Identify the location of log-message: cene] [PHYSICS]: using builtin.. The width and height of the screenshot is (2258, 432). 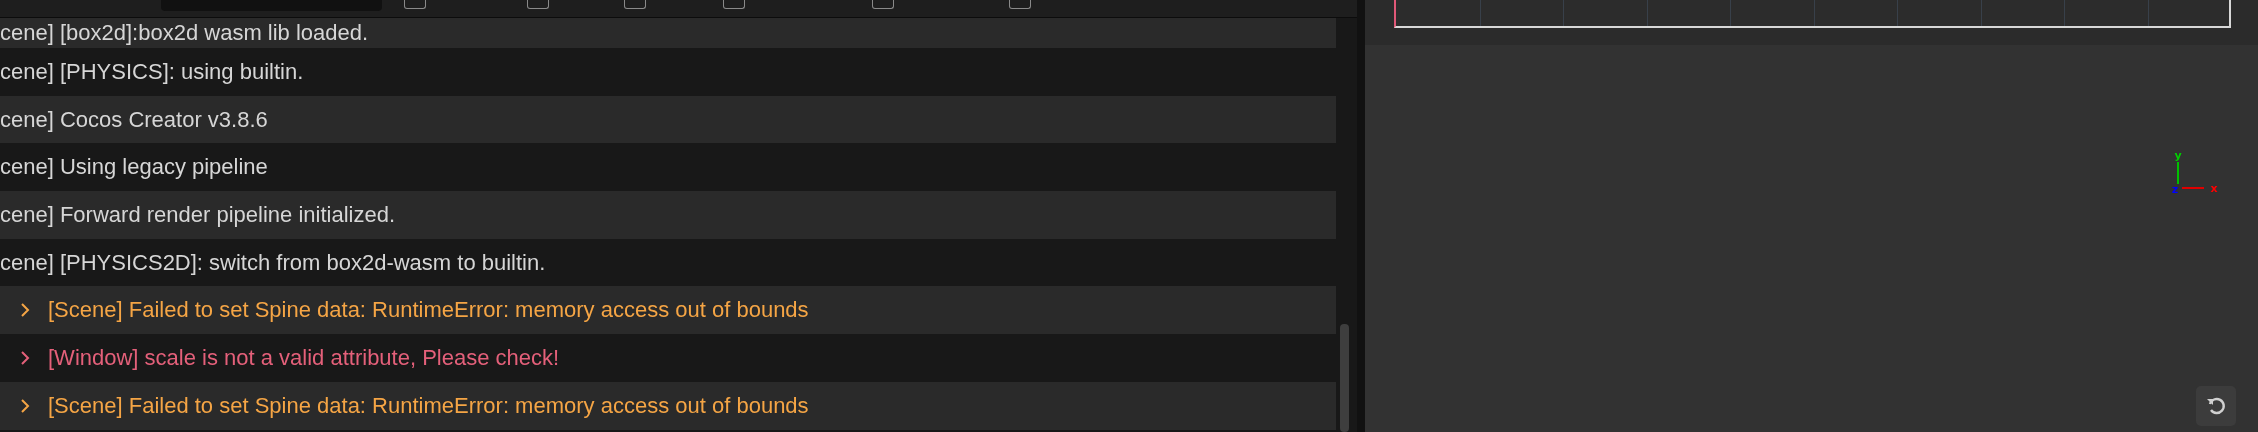
(152, 71).